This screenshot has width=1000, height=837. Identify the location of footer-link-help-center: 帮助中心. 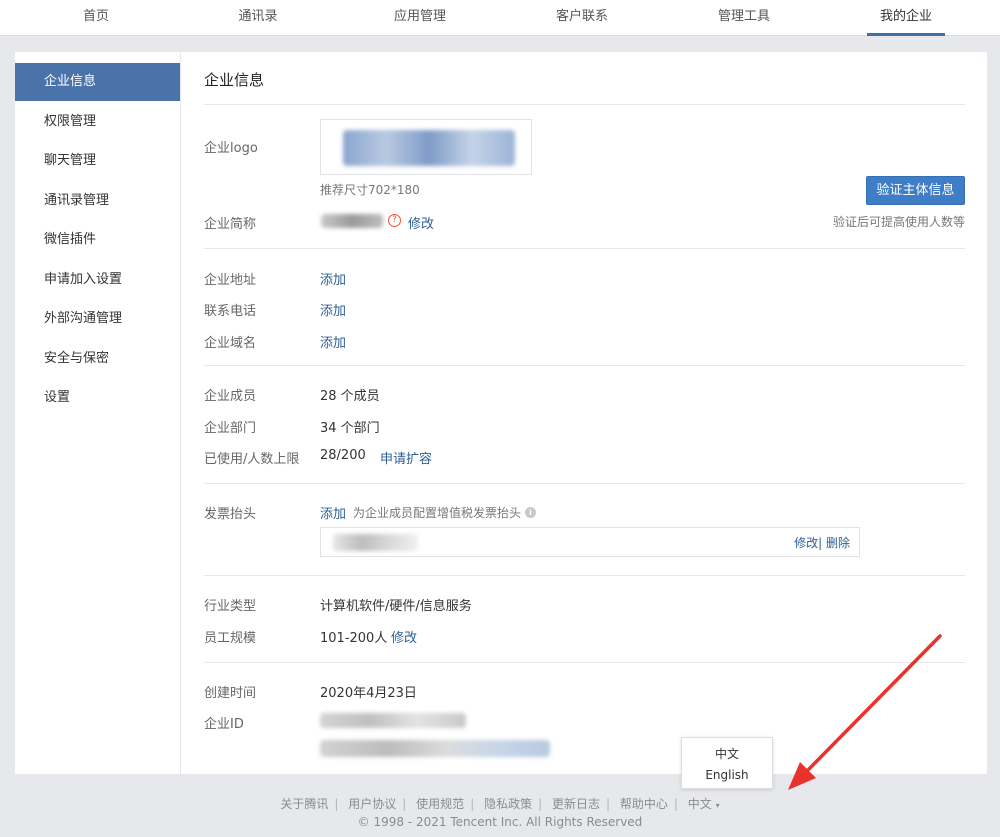
(644, 804).